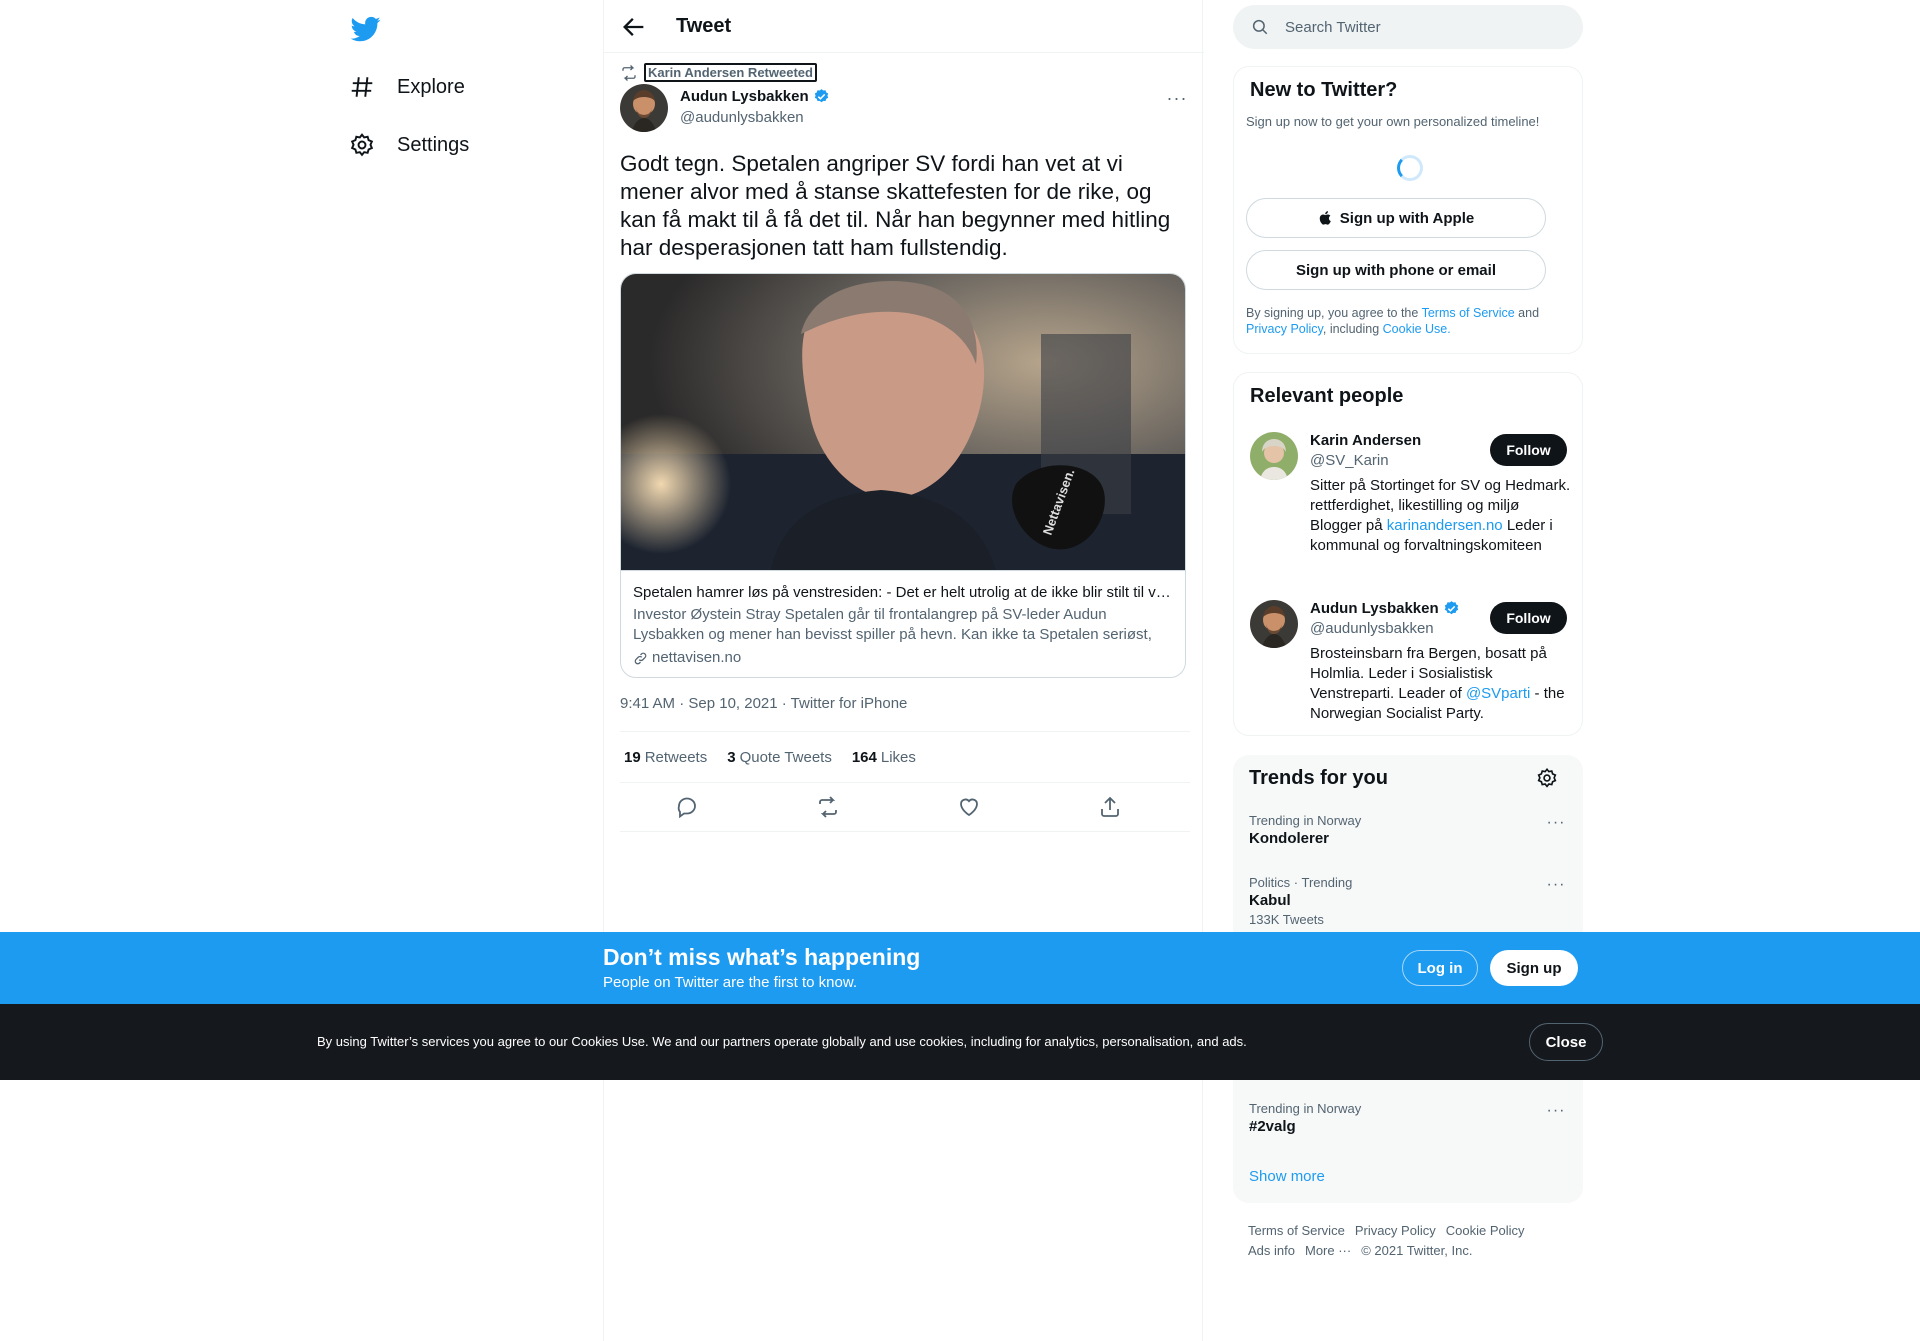 The image size is (1920, 1341). What do you see at coordinates (1318, 778) in the screenshot?
I see `trends-title: Trends for you` at bounding box center [1318, 778].